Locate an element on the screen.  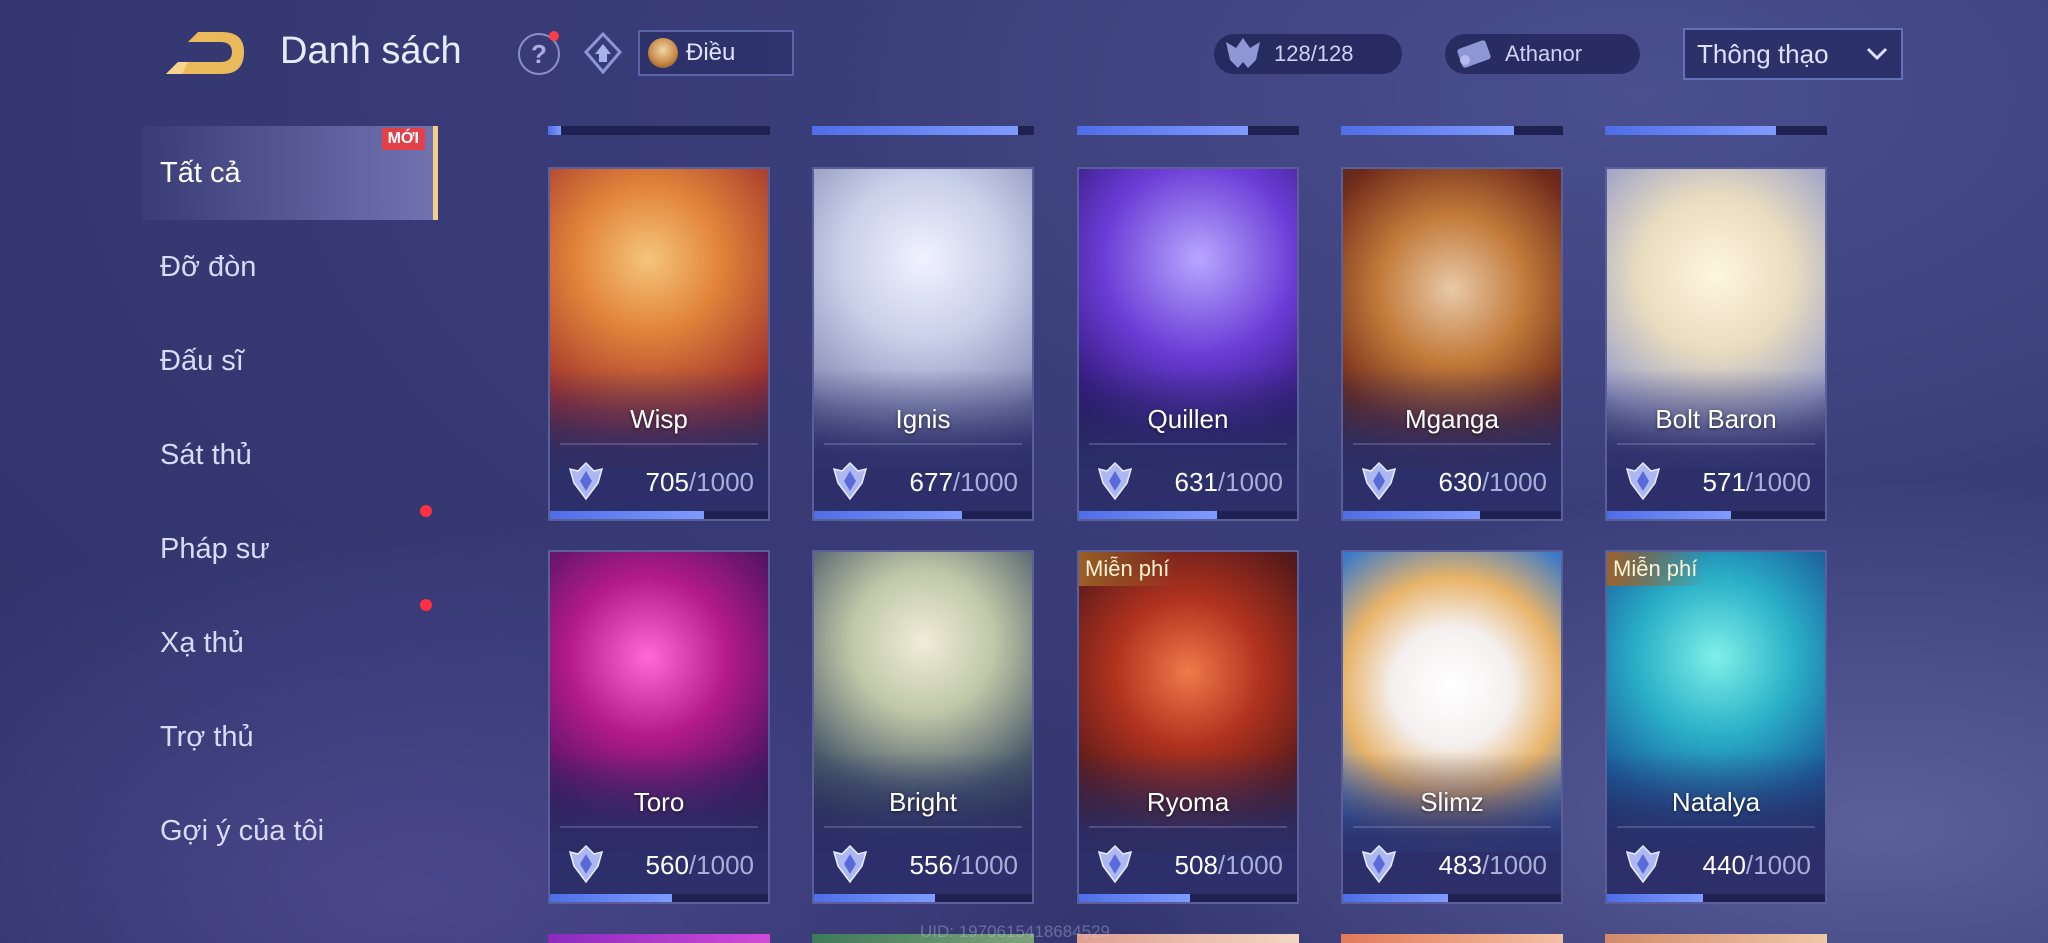
currency-text: Athanor is located at coordinates (1544, 53).